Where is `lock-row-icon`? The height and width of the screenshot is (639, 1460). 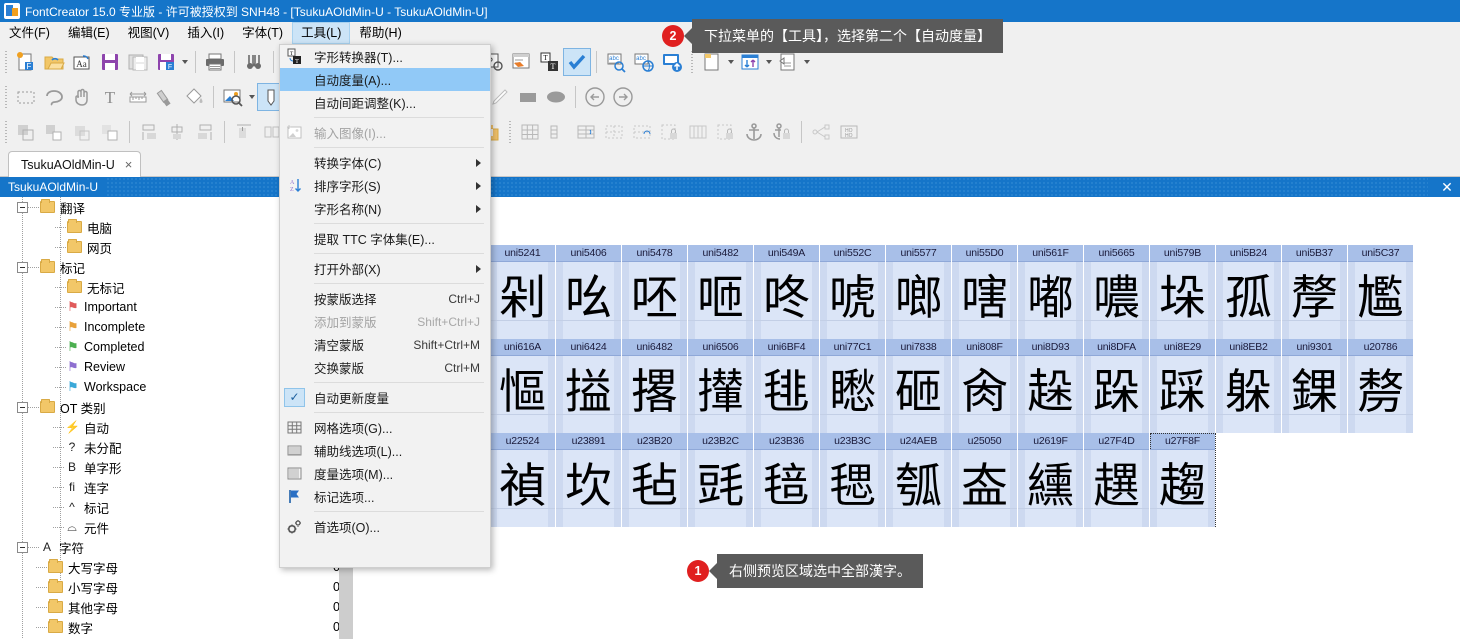
lock-row-icon is located at coordinates (670, 132).